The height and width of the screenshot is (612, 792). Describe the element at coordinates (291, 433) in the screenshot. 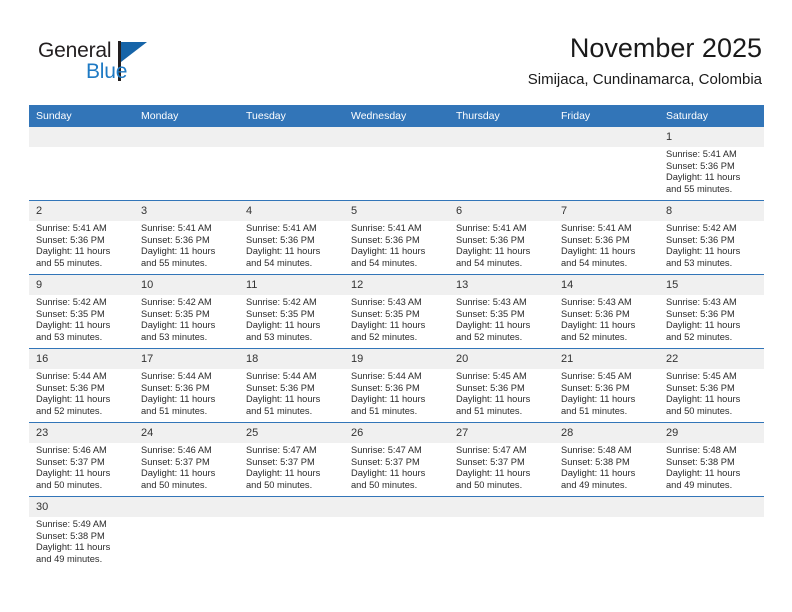

I see `day-number: 25` at that location.